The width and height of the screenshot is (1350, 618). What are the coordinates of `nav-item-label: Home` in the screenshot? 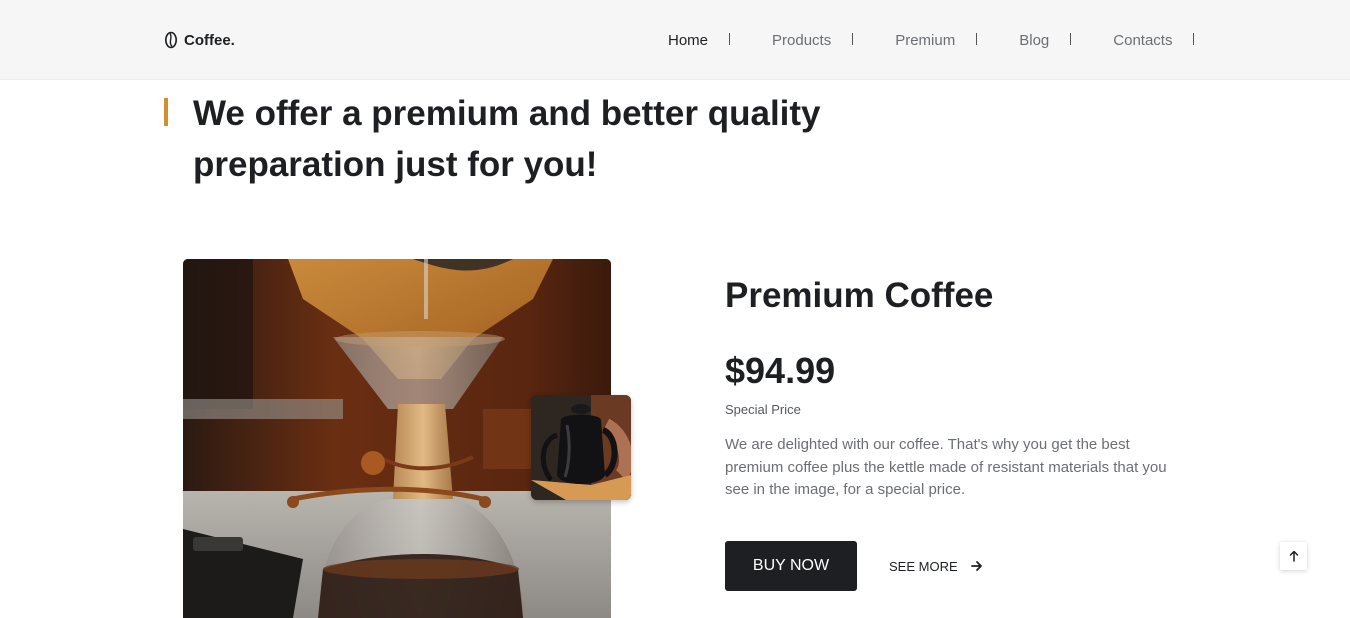 It's located at (688, 40).